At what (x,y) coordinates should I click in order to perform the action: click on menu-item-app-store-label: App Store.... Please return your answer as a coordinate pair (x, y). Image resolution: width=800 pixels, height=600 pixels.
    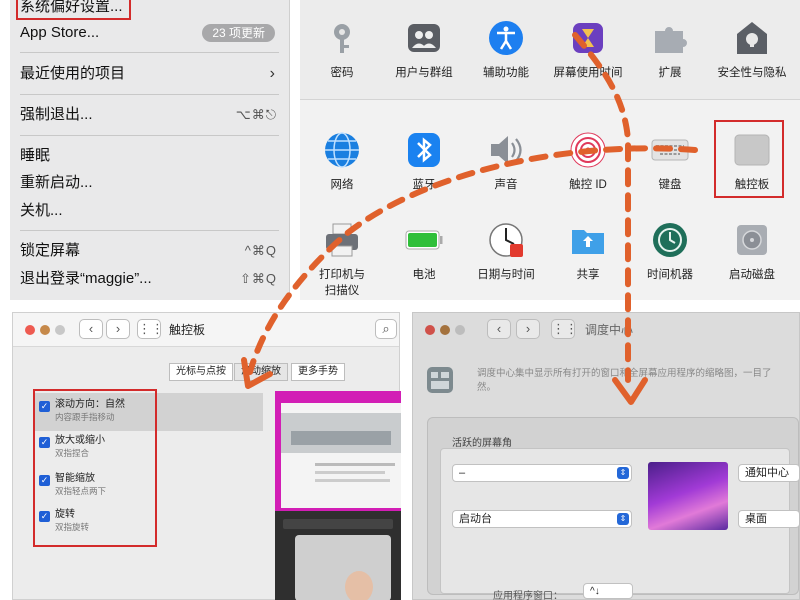
    Looking at the image, I should click on (60, 32).